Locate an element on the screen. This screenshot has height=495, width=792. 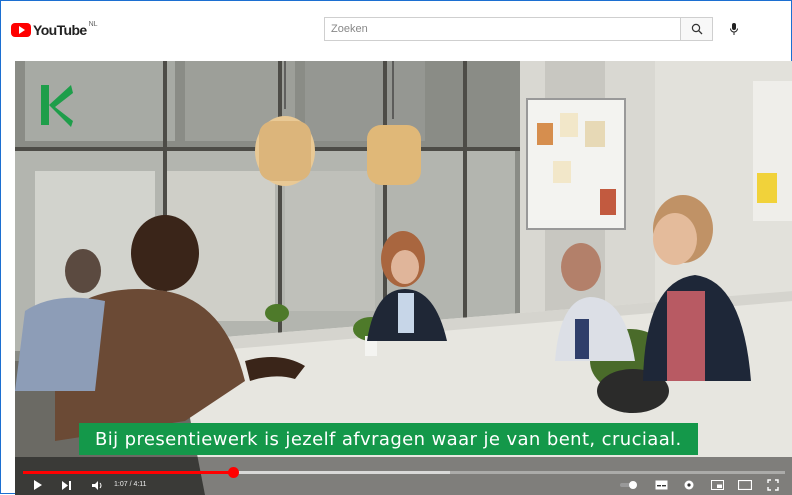
search-input is located at coordinates (501, 29).